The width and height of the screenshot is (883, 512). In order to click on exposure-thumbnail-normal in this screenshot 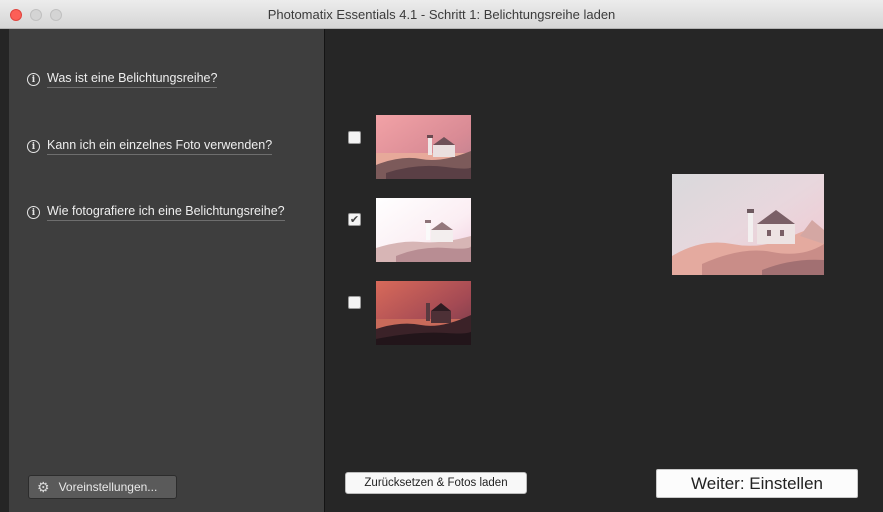, I will do `click(423, 147)`.